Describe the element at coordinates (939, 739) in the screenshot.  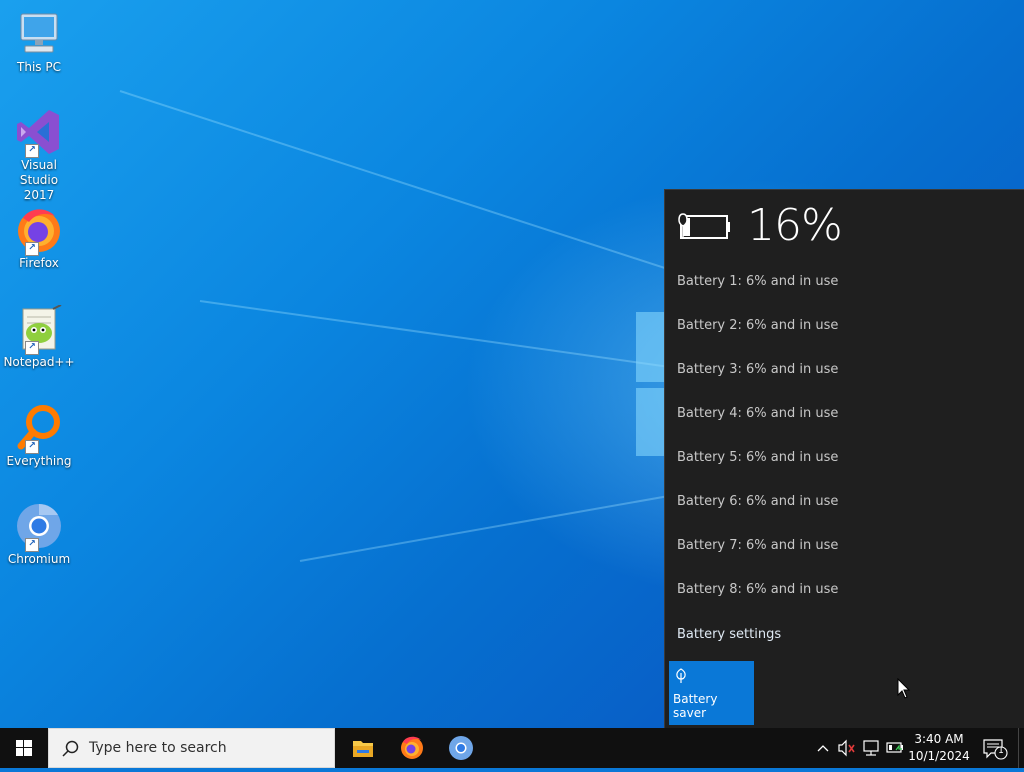
I see `clock-time: 3:40 AM` at that location.